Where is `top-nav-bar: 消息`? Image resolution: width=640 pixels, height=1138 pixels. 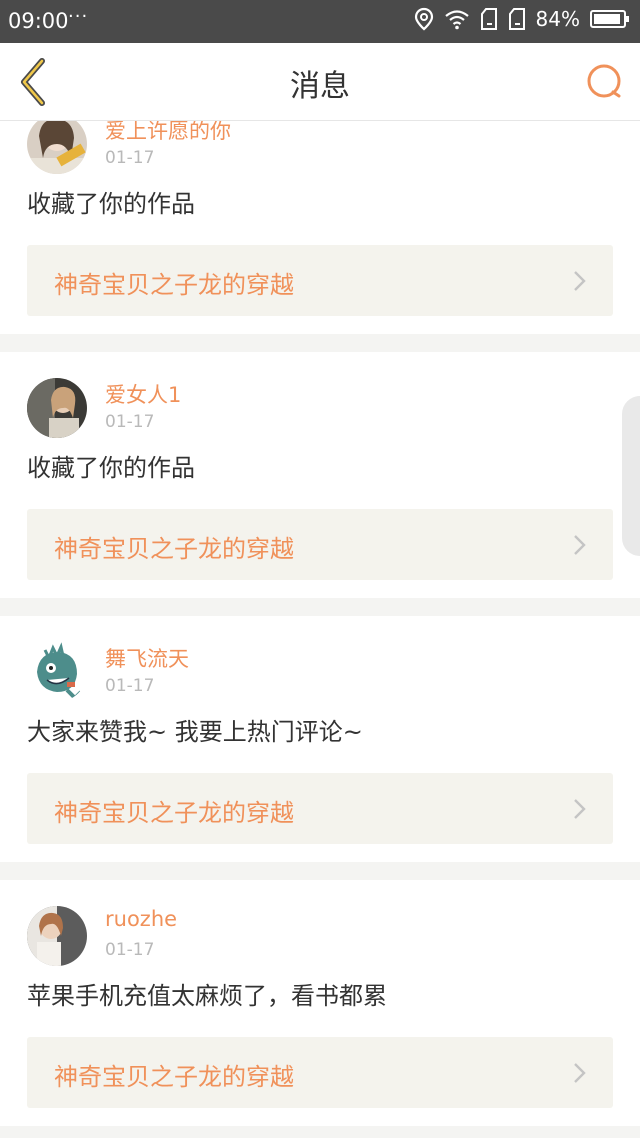
top-nav-bar: 消息 is located at coordinates (320, 82).